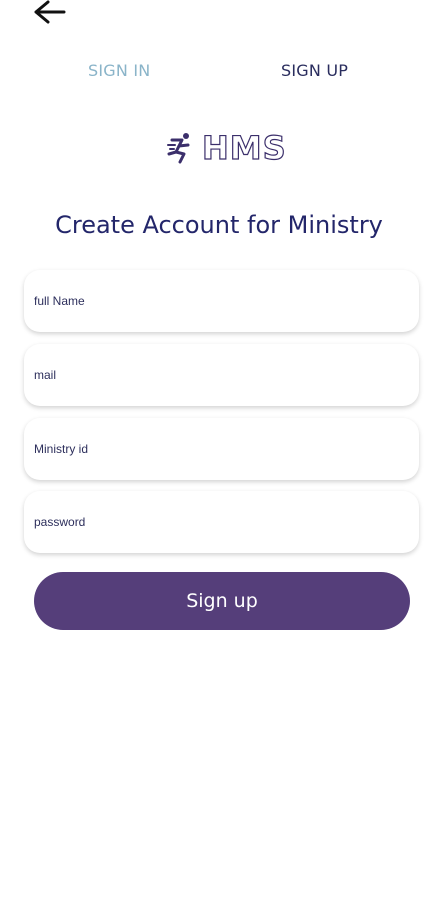  Describe the element at coordinates (219, 449) in the screenshot. I see `ministry-id-input` at that location.